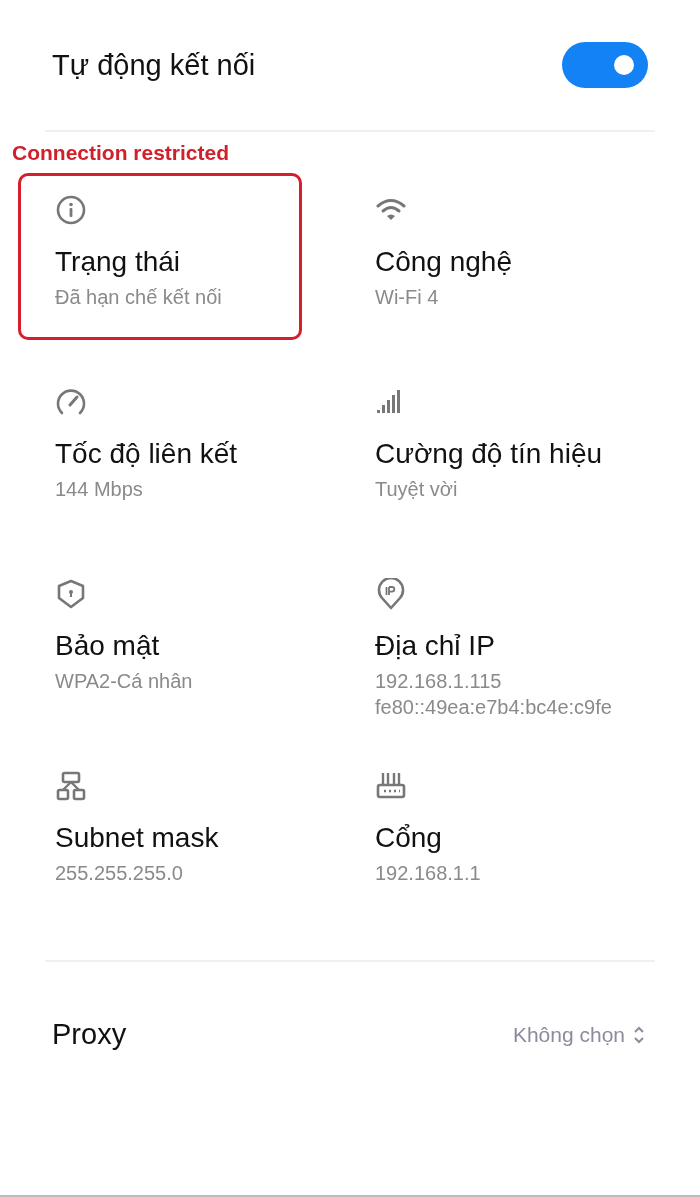  Describe the element at coordinates (494, 707) in the screenshot. I see `detail-value: fe80::49ea:e7b4:bc4e:c9fe` at that location.